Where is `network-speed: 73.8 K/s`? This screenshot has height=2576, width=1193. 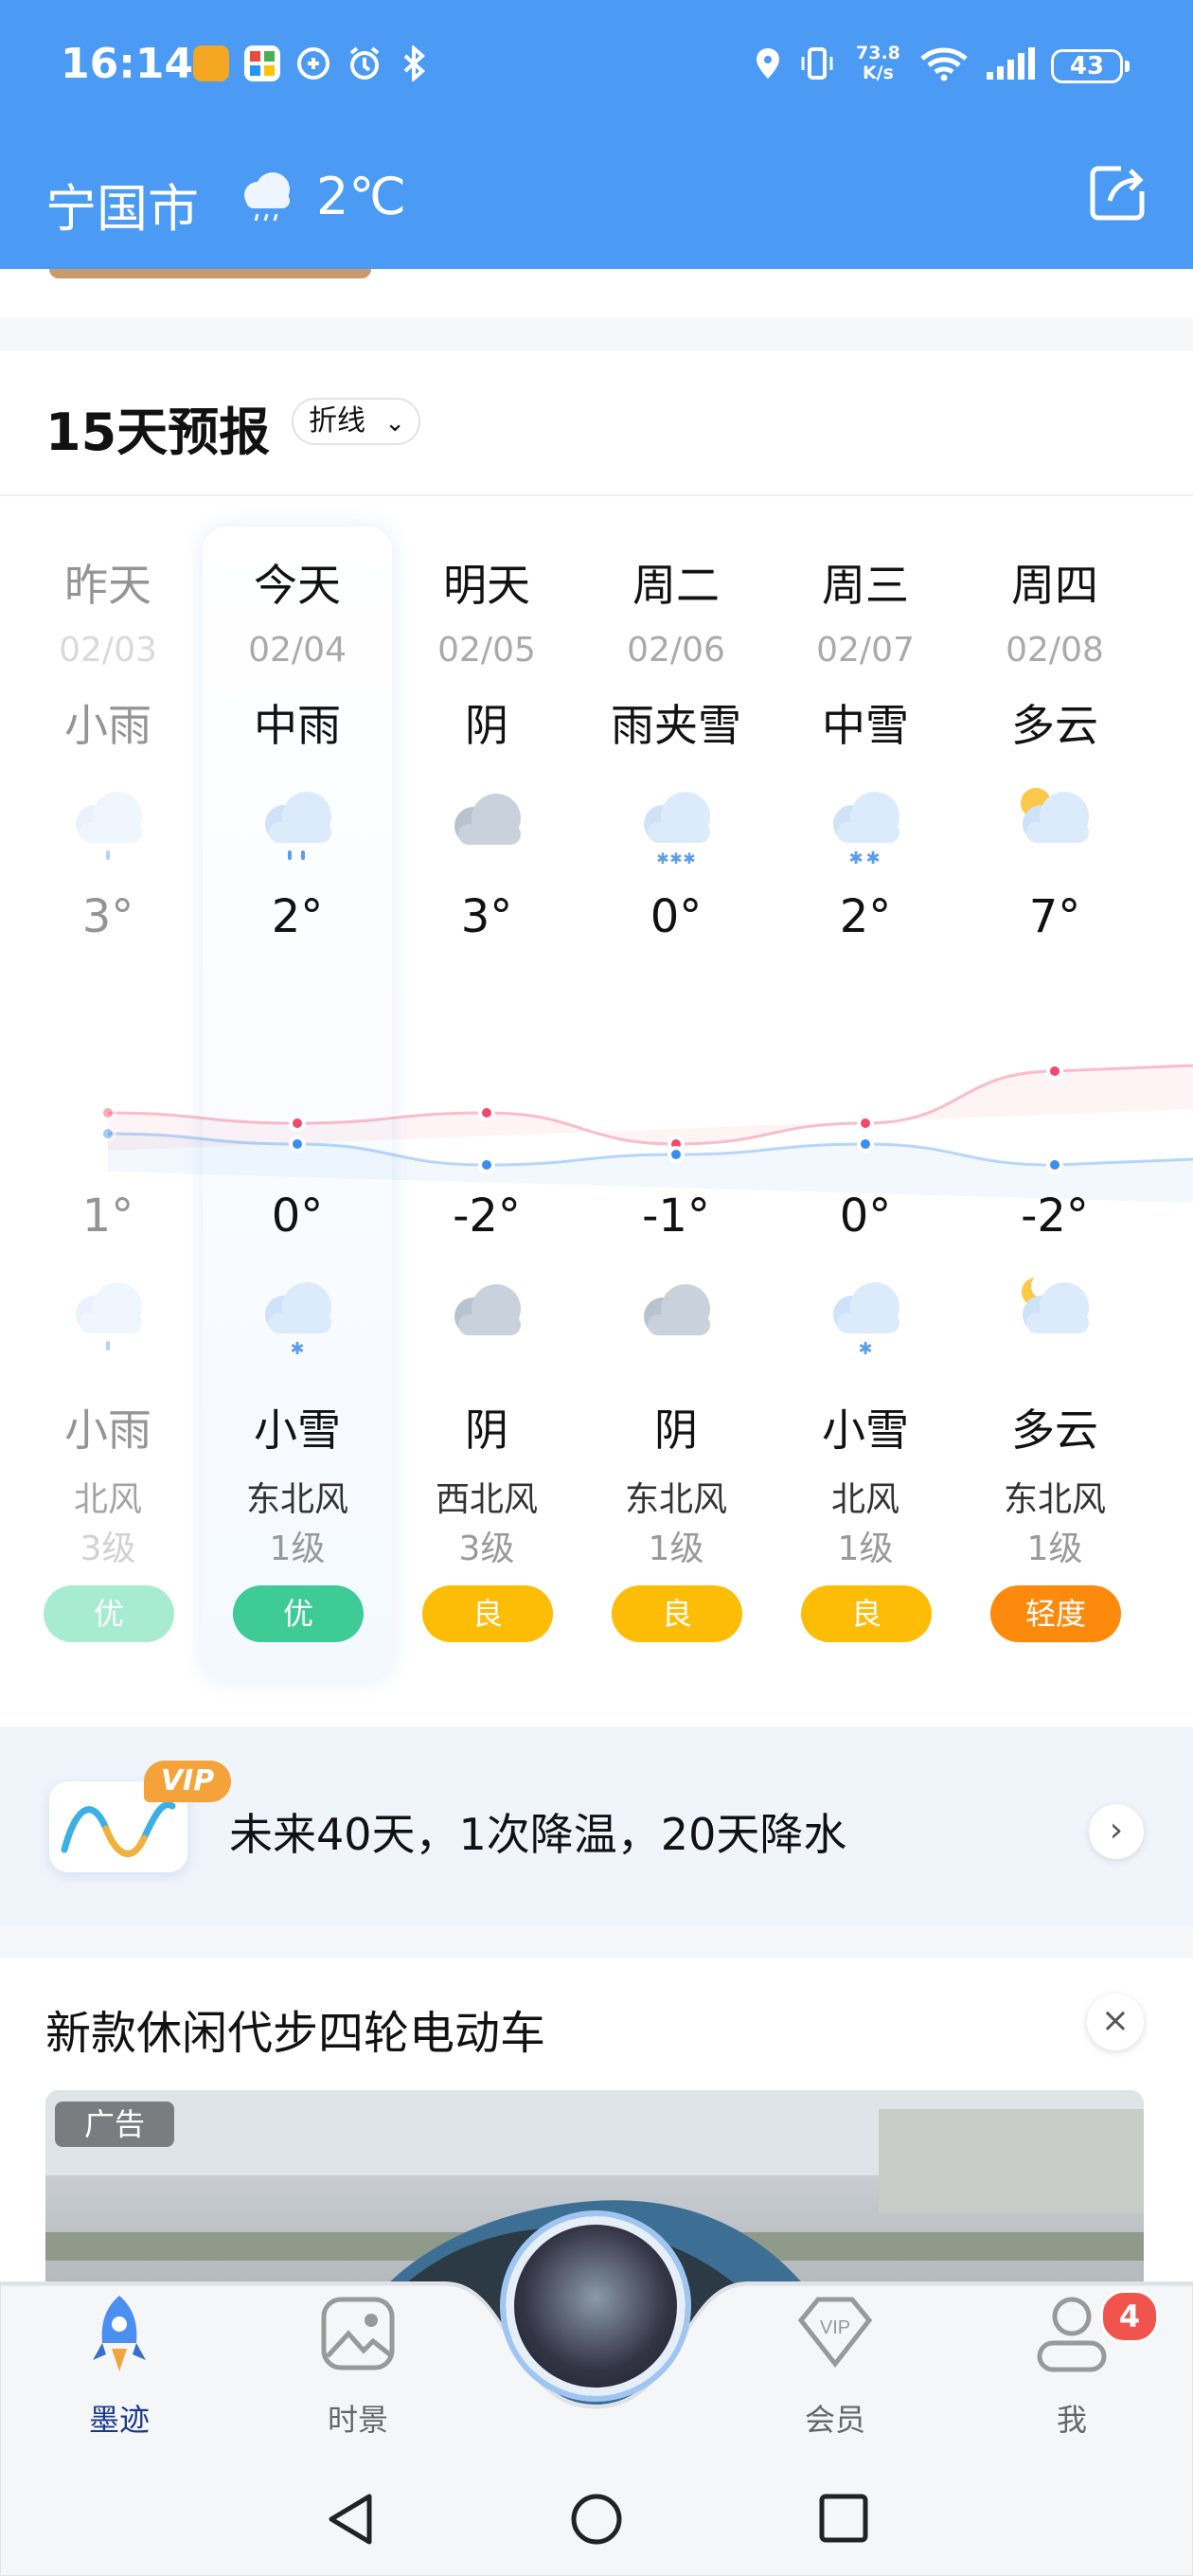 network-speed: 73.8 K/s is located at coordinates (878, 63).